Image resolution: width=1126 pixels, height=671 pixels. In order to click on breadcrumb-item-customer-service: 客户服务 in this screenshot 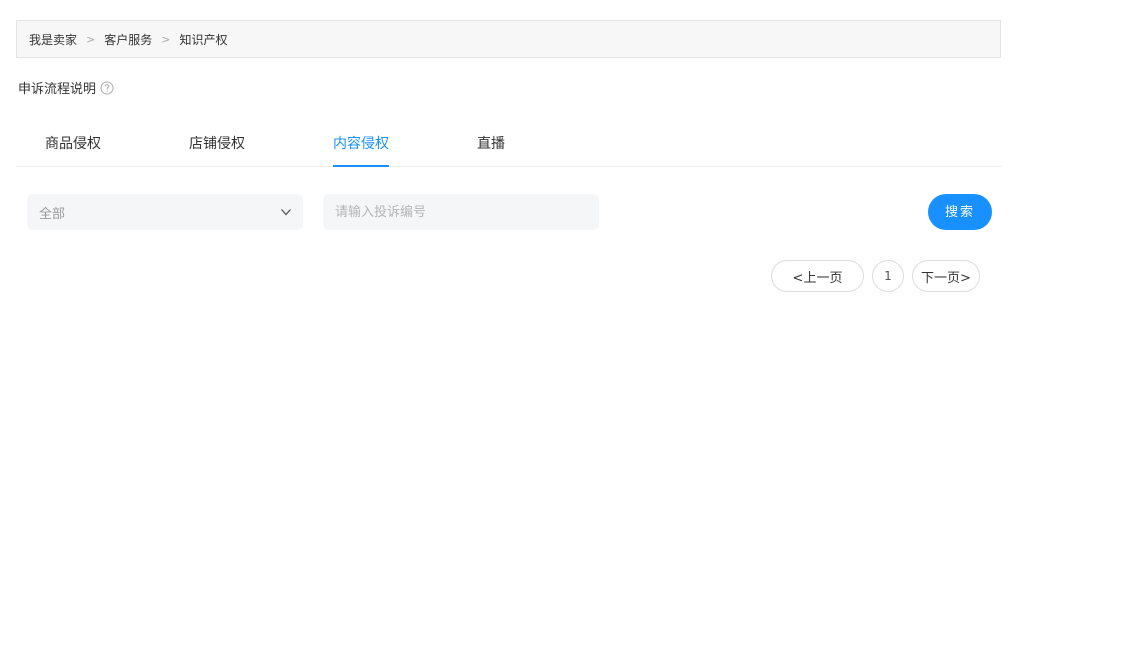, I will do `click(128, 39)`.